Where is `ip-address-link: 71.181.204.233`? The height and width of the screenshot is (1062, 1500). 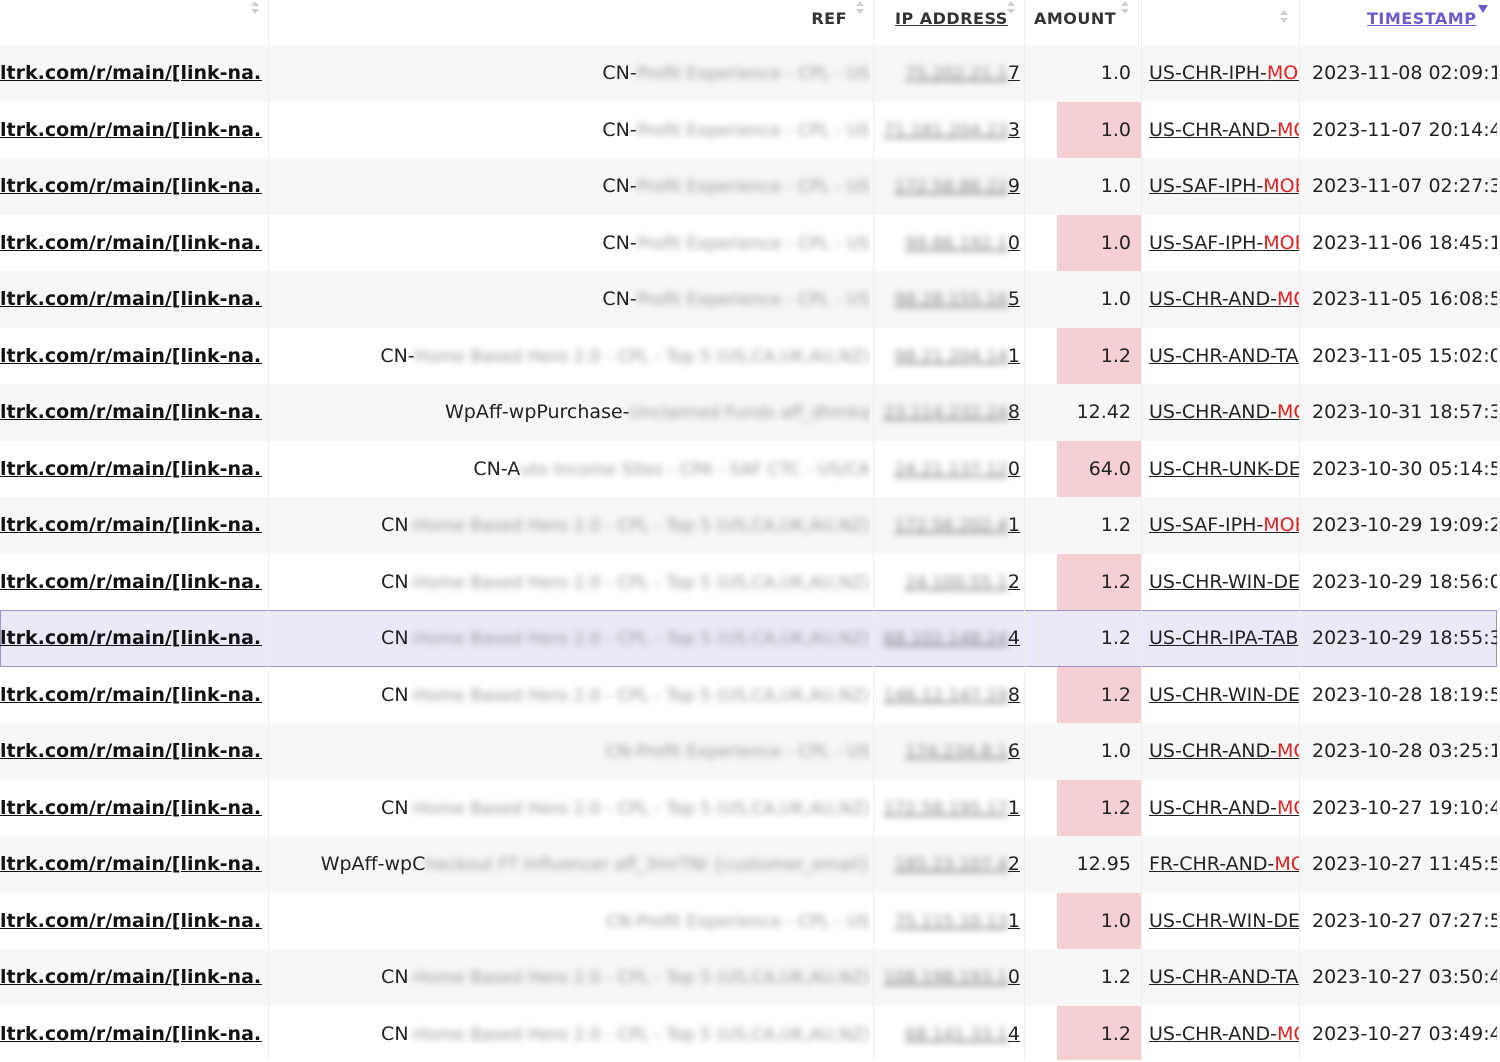 ip-address-link: 71.181.204.233 is located at coordinates (948, 130).